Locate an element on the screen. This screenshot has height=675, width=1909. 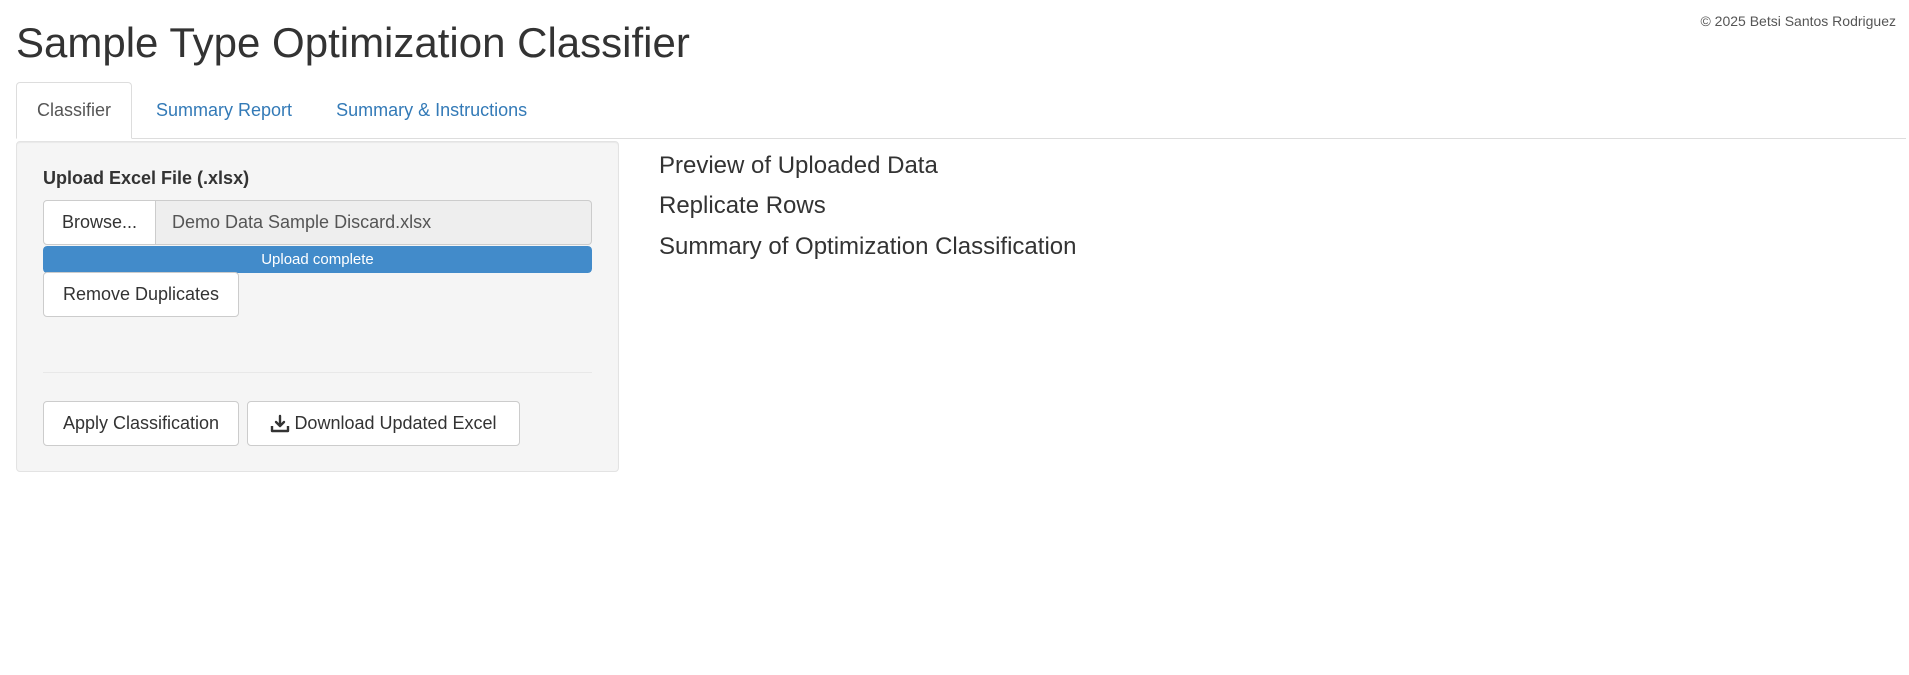
upload-progress: Upload complete is located at coordinates (317, 259).